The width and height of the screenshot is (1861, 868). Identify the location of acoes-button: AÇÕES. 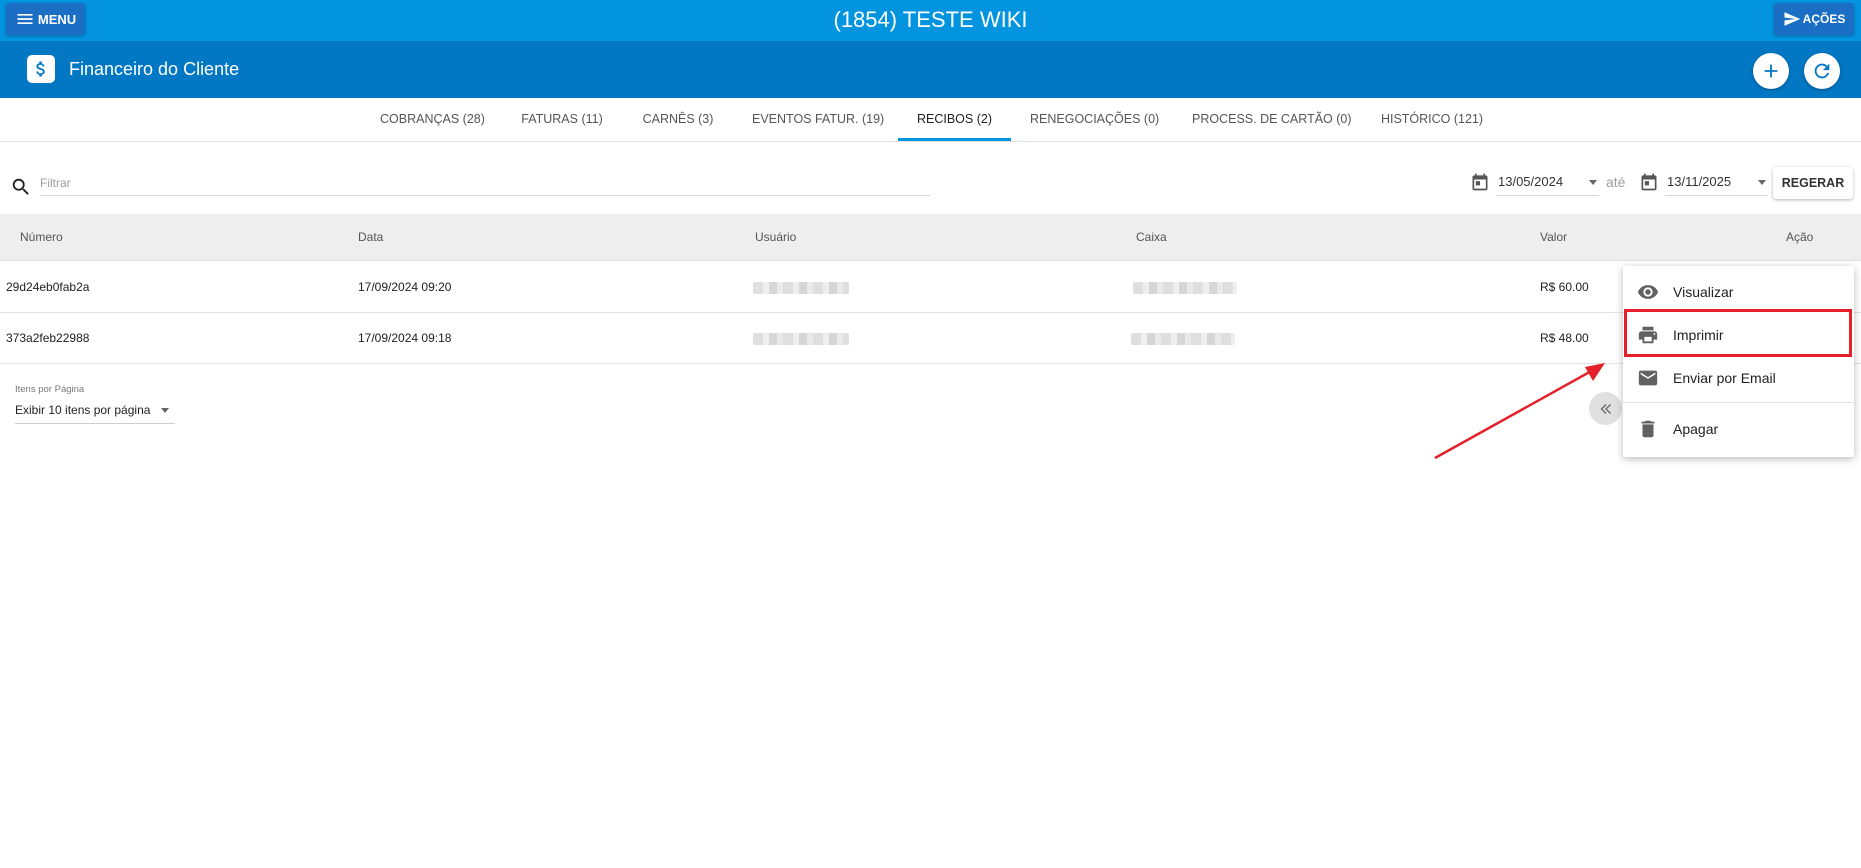
(1814, 19).